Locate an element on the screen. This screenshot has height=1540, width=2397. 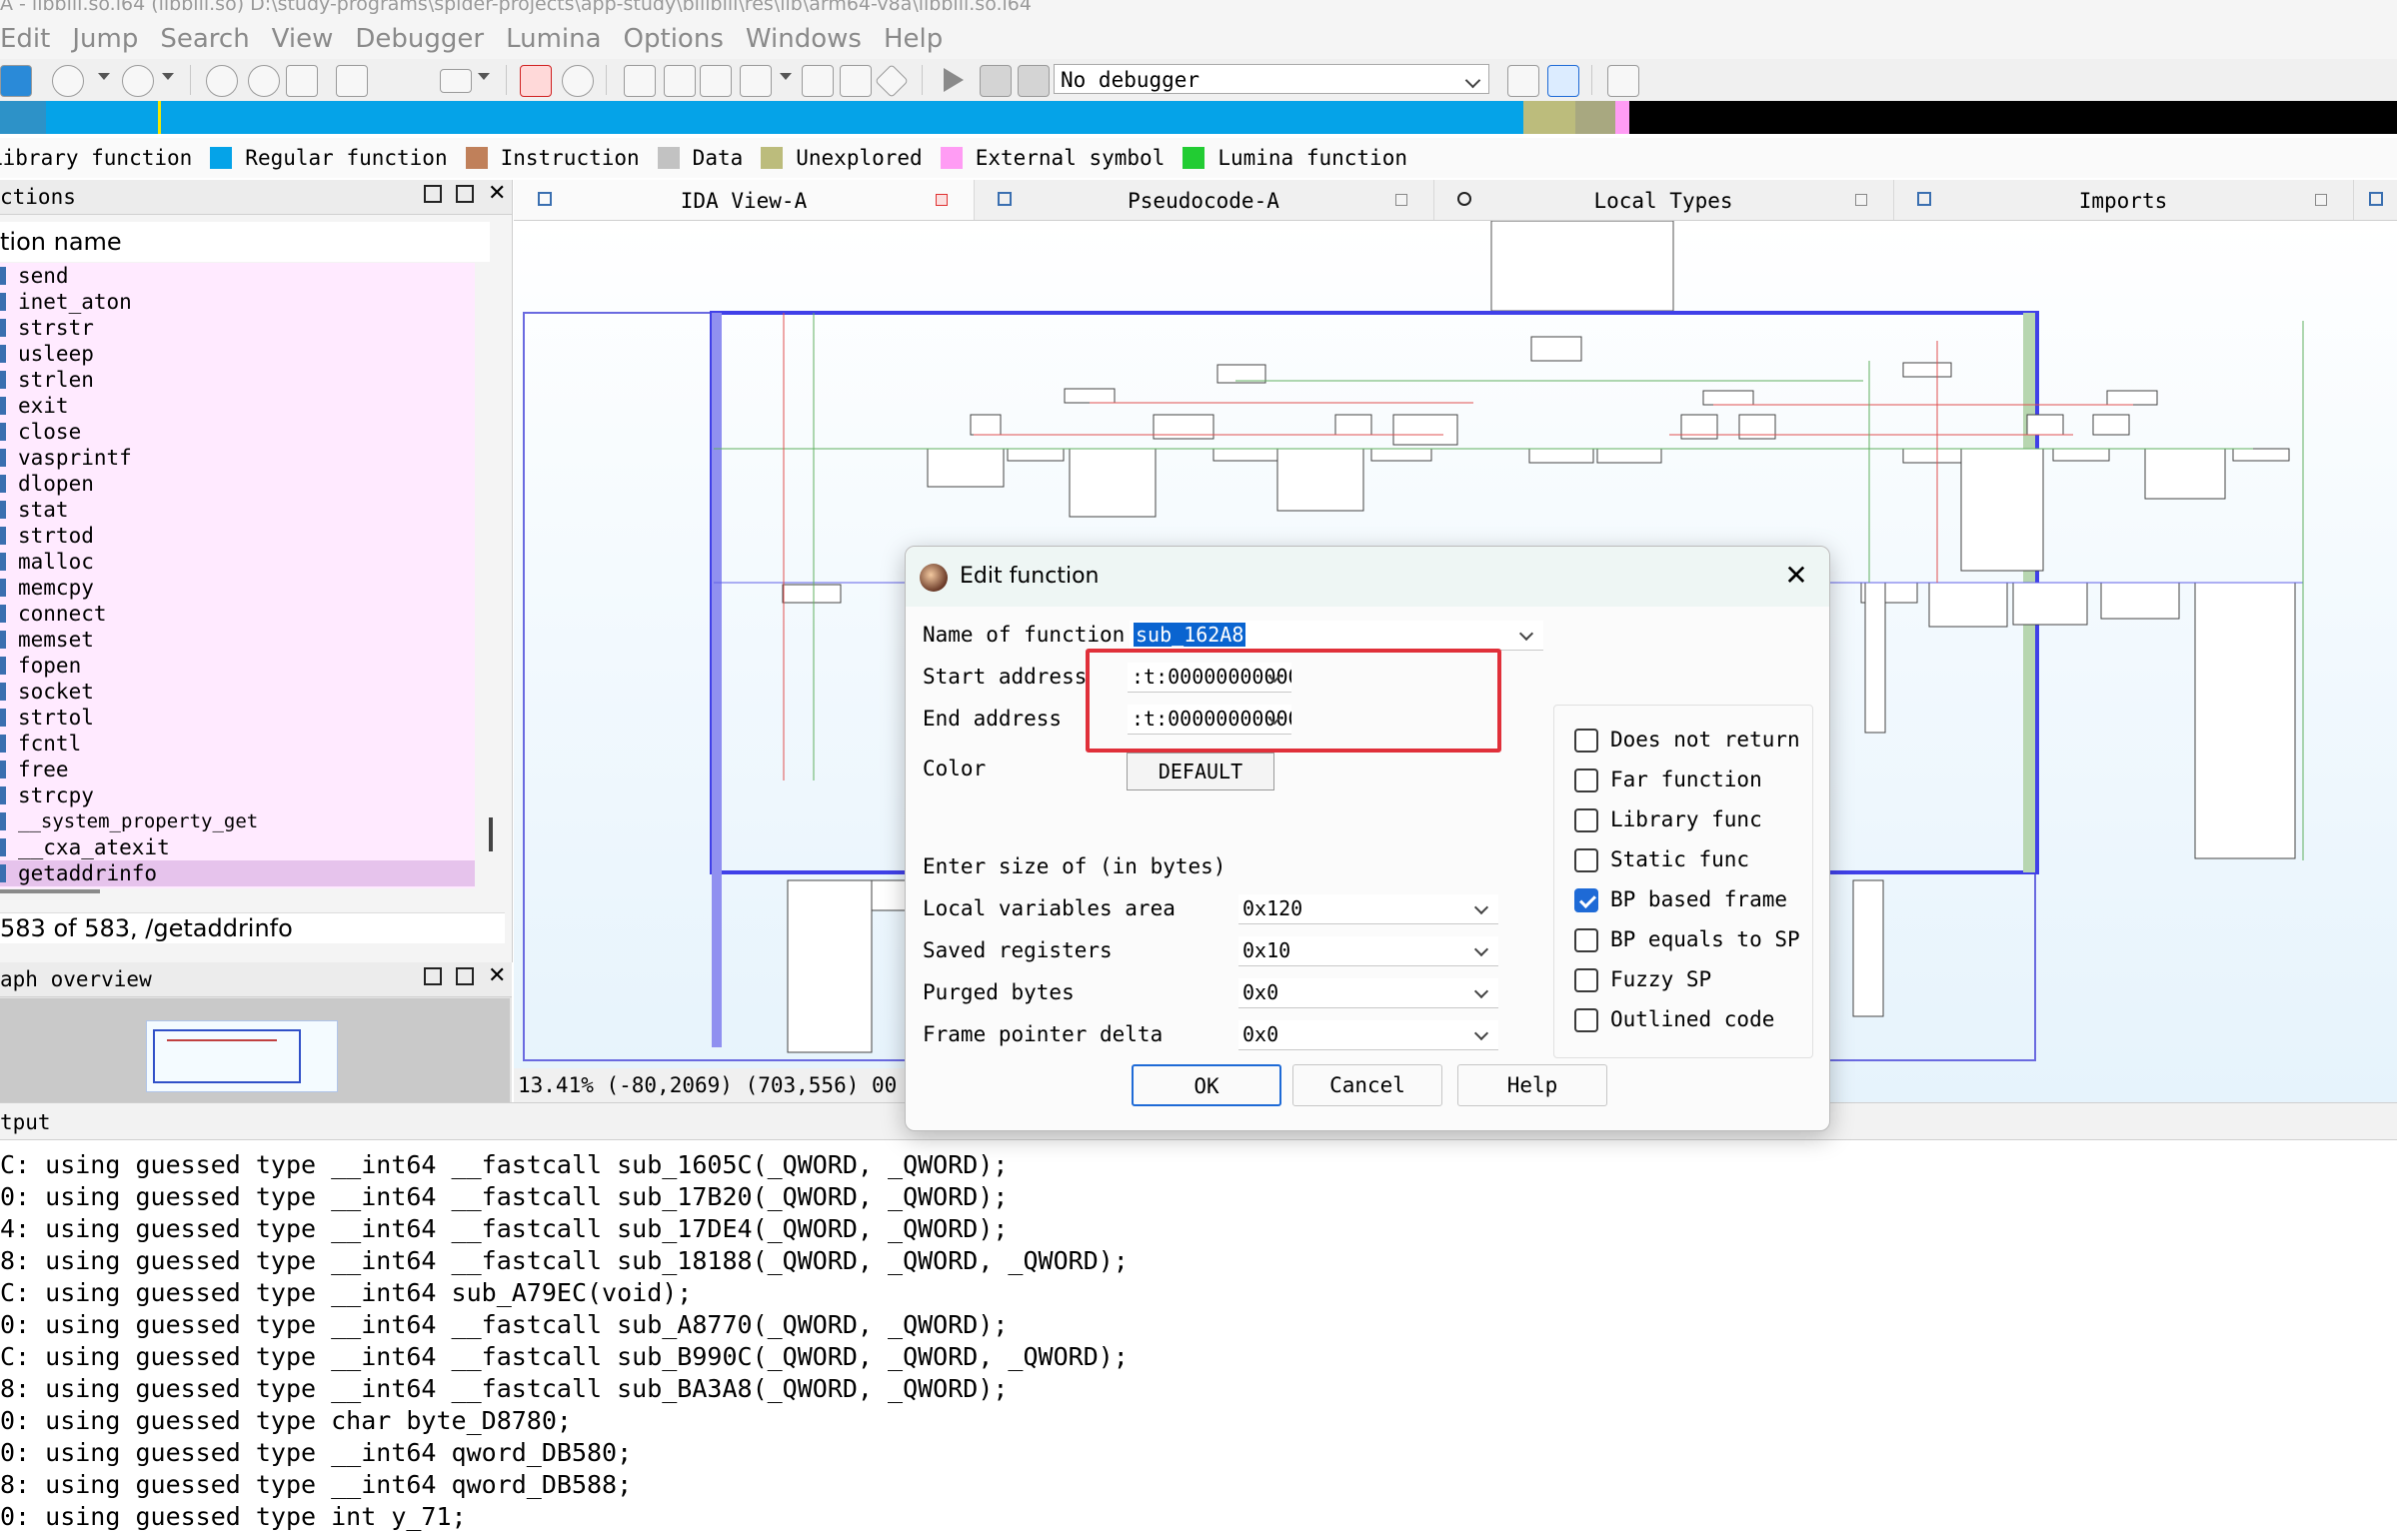
menu-jump: Jump is located at coordinates (105, 39).